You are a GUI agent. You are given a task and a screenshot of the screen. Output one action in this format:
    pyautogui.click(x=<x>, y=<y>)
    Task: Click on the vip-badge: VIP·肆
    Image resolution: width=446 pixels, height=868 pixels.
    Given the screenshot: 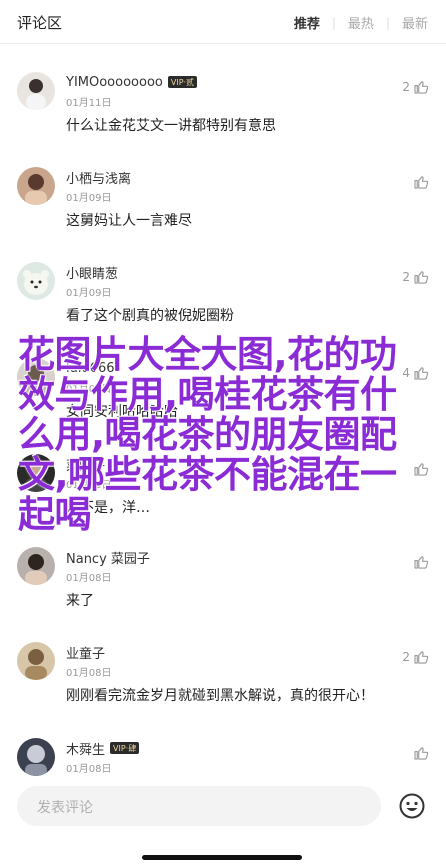 What is the action you would take?
    pyautogui.click(x=125, y=748)
    